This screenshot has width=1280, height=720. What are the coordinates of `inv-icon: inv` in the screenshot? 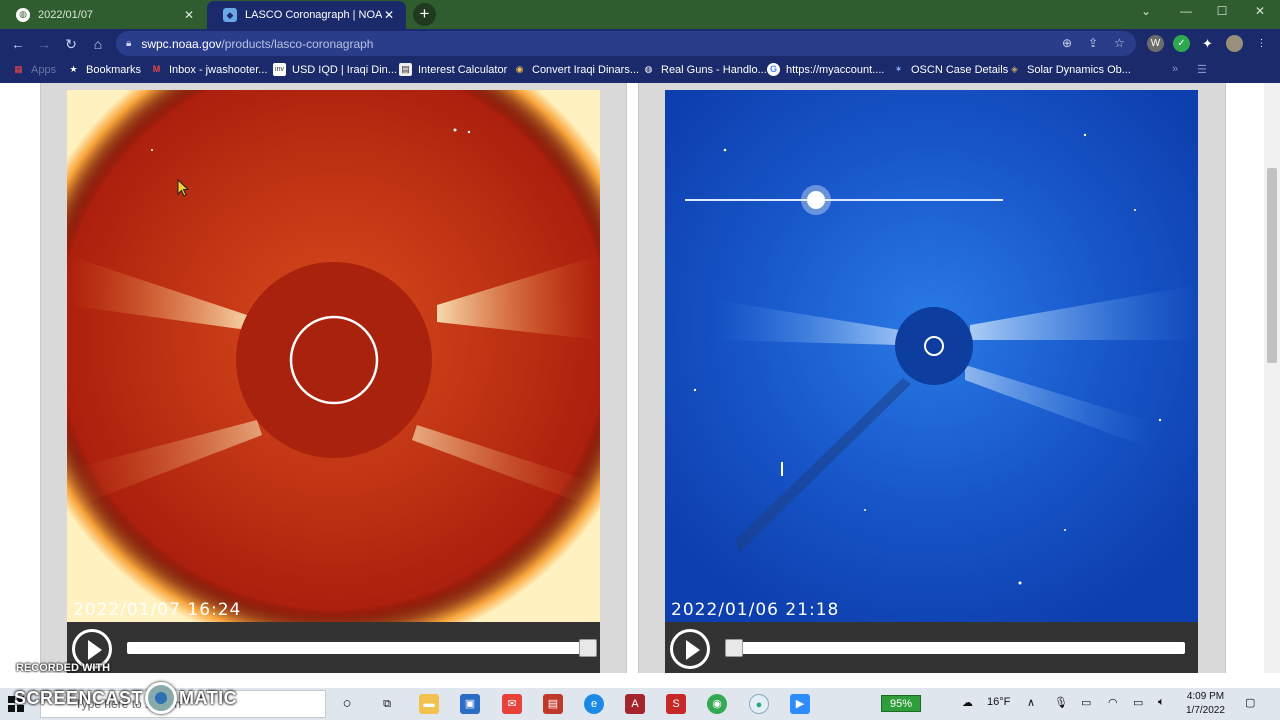 It's located at (279, 69).